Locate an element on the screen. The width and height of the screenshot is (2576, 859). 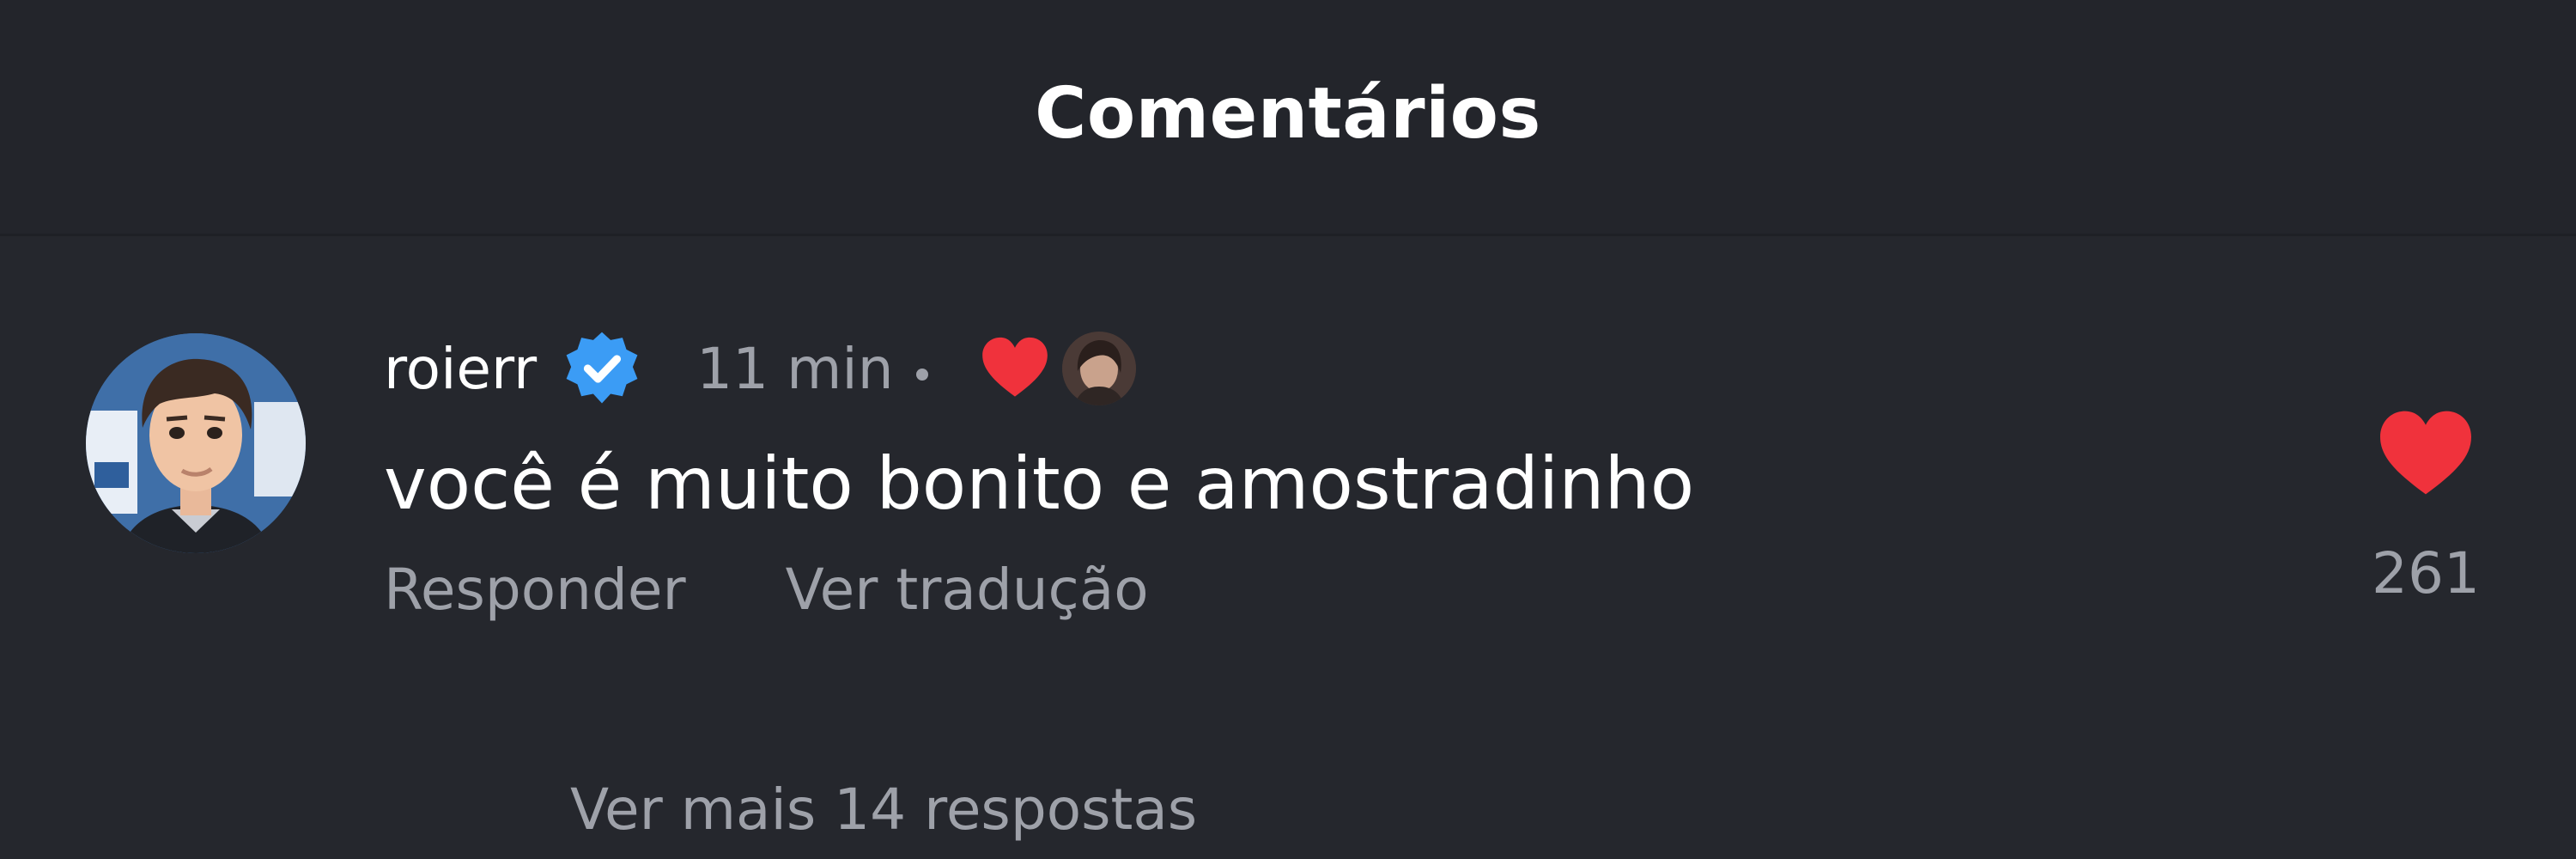
like-heart-icon is located at coordinates (2426, 452).